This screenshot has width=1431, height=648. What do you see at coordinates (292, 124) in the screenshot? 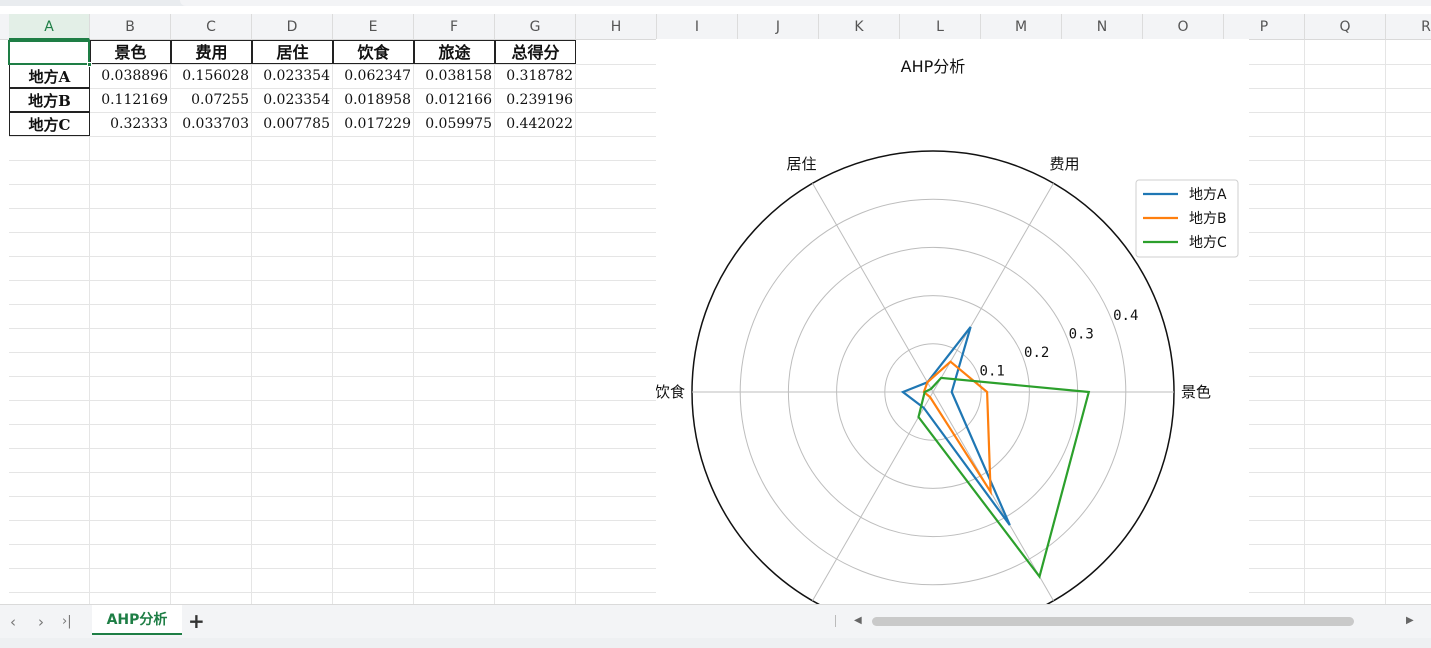
I see `value-cell: 0.007785` at bounding box center [292, 124].